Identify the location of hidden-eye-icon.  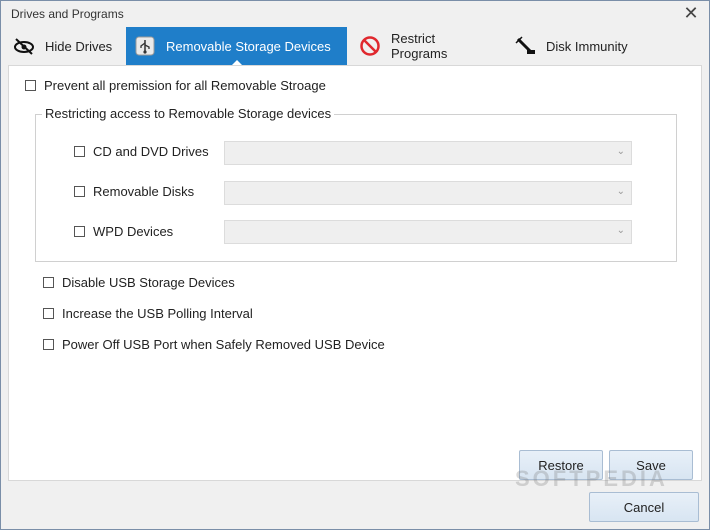
(24, 46).